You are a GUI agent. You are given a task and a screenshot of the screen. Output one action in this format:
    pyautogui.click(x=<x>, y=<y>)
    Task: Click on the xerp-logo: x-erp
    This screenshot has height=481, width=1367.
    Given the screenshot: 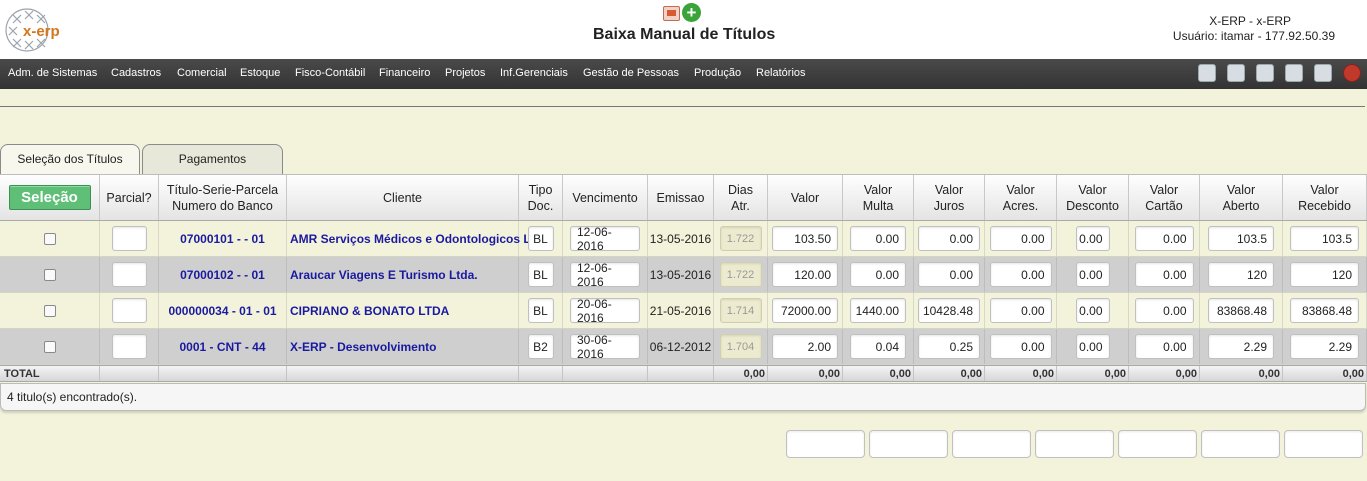 What is the action you would take?
    pyautogui.click(x=32, y=30)
    